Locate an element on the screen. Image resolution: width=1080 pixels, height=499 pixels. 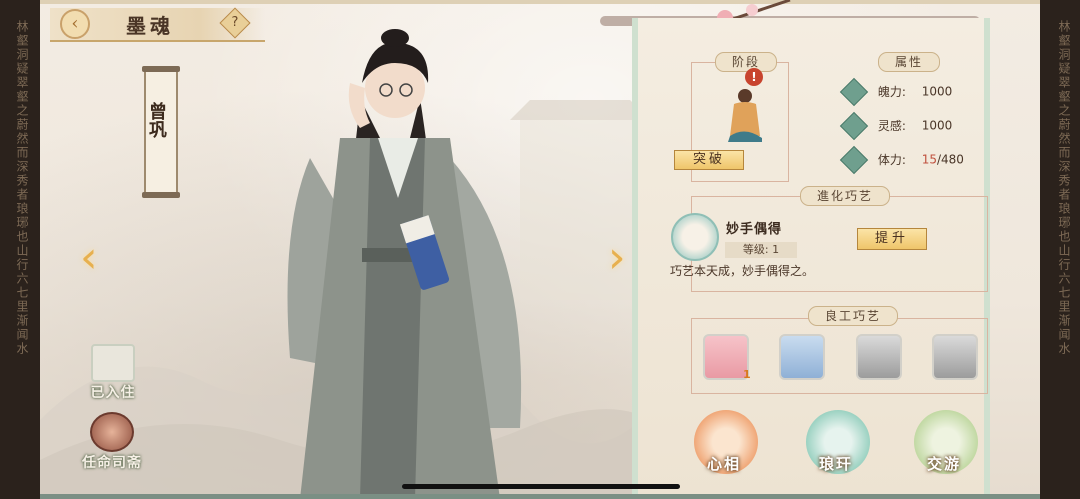
prev-character-arrow: ‹ is located at coordinates (89, 257).